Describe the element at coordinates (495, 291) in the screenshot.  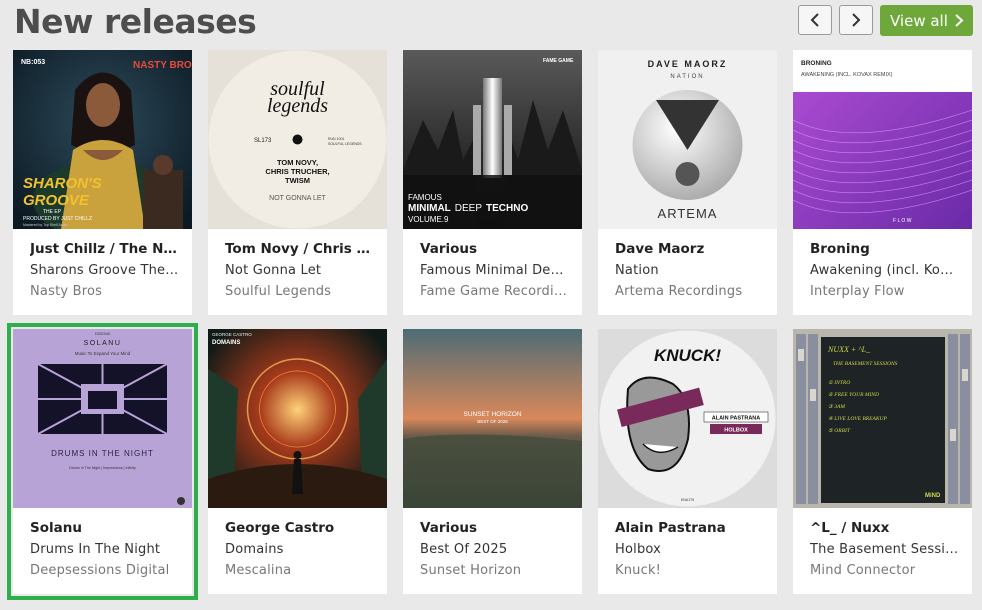
I see `release-label: Fame Game Recordings` at that location.